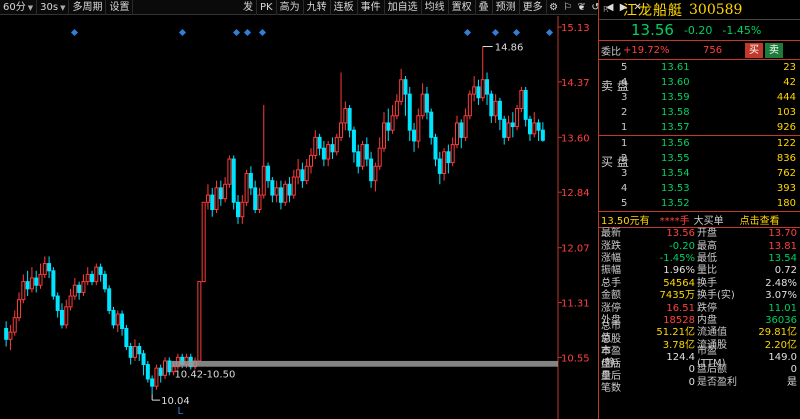  What do you see at coordinates (699, 143) in the screenshot?
I see `bid-level-row: 1 13.56 122` at bounding box center [699, 143].